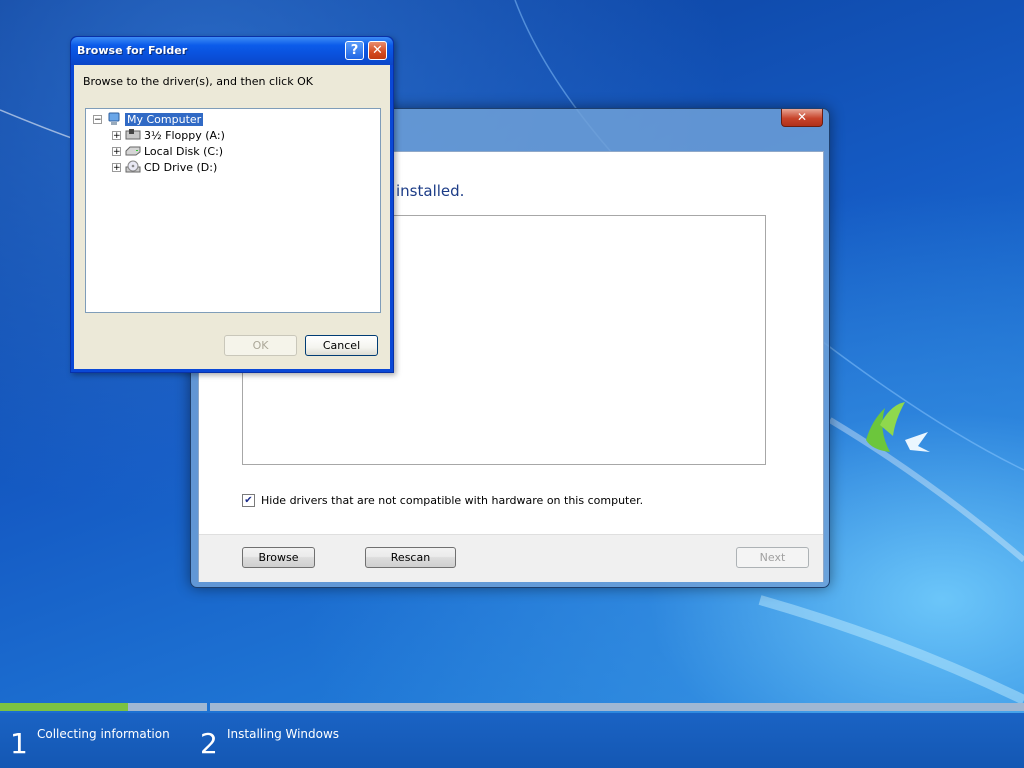 The image size is (1024, 768). What do you see at coordinates (181, 167) in the screenshot?
I see `tree-item-label: CD Drive (D:)` at bounding box center [181, 167].